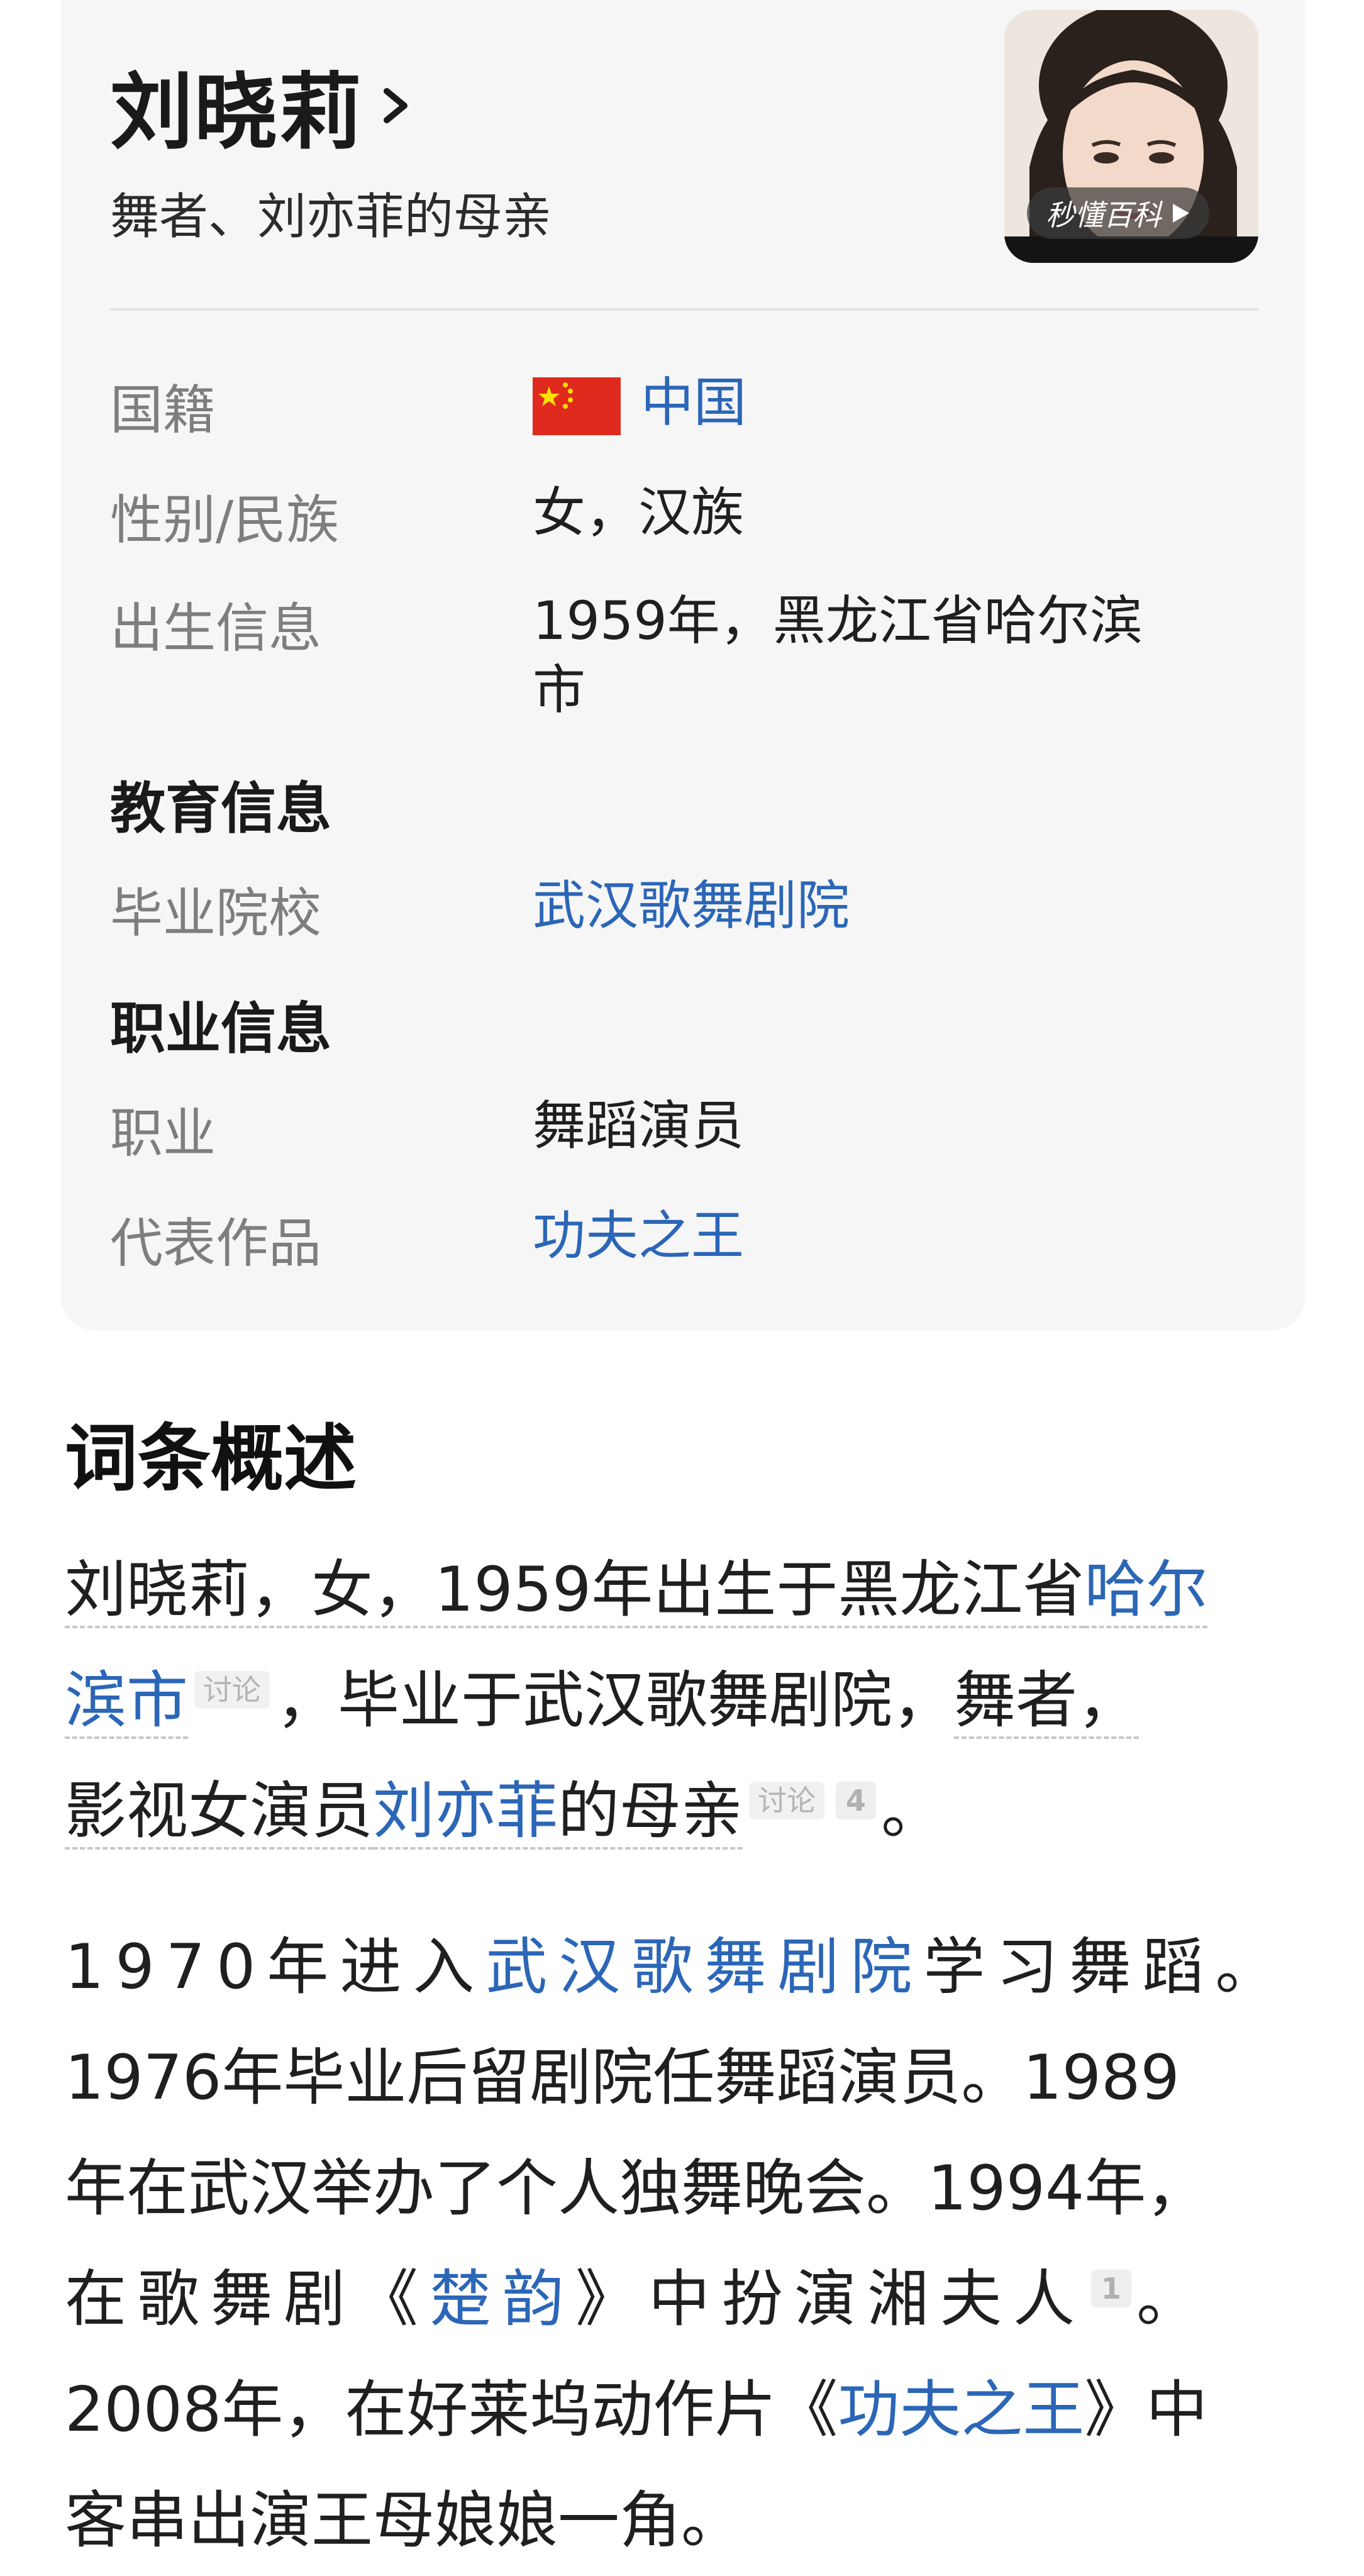 The height and width of the screenshot is (2576, 1364). I want to click on field-label: 国籍, so click(163, 410).